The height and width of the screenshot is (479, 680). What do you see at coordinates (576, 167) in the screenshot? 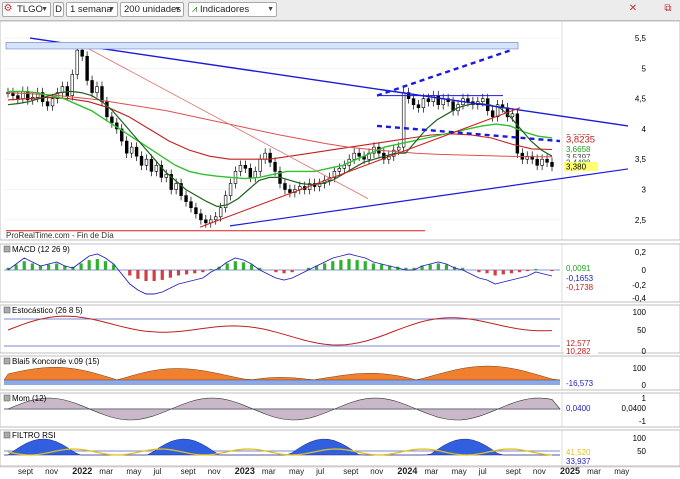
I see `price-tag: 3,380` at bounding box center [576, 167].